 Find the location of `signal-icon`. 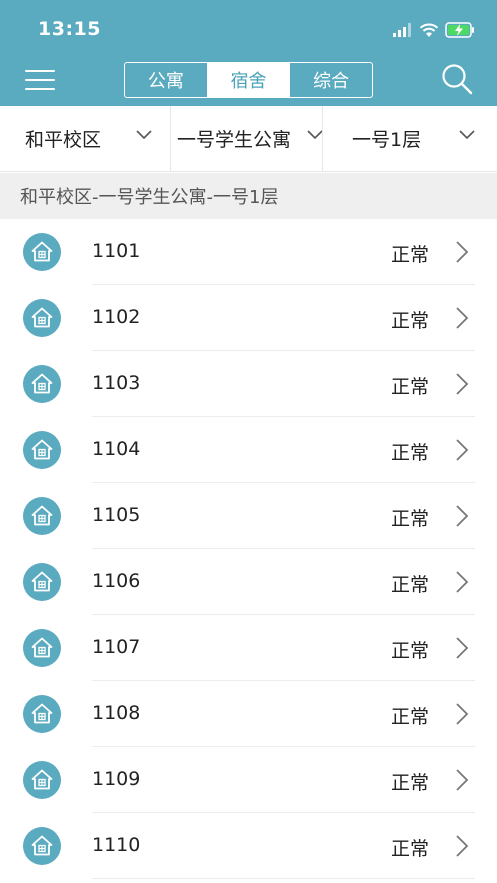

signal-icon is located at coordinates (402, 30).